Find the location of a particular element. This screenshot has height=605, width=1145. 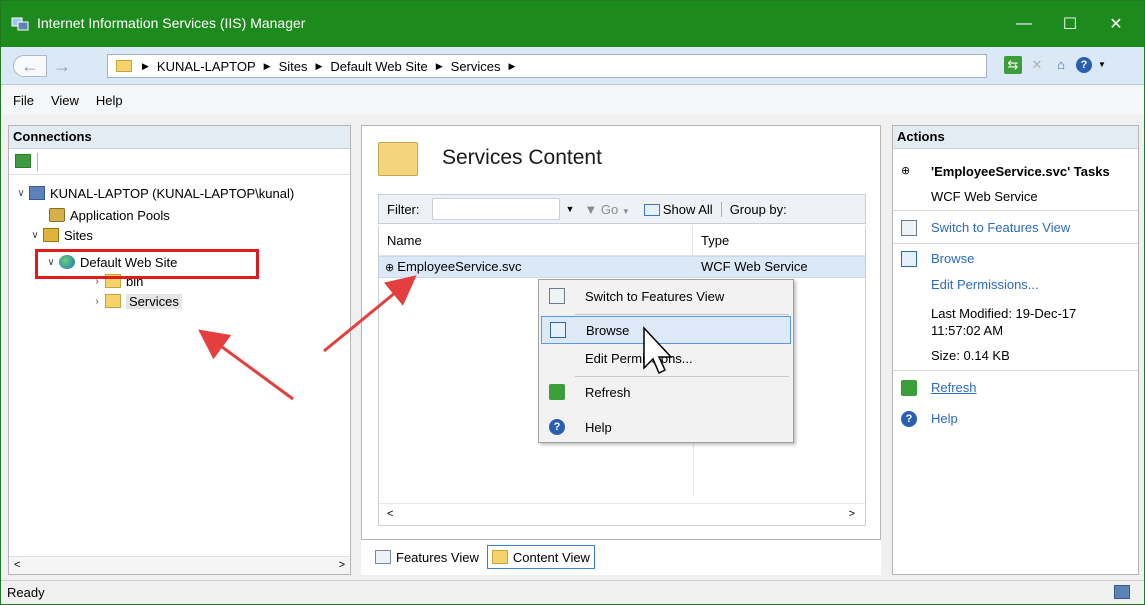

stop-icon: ✕ is located at coordinates (1037, 65).